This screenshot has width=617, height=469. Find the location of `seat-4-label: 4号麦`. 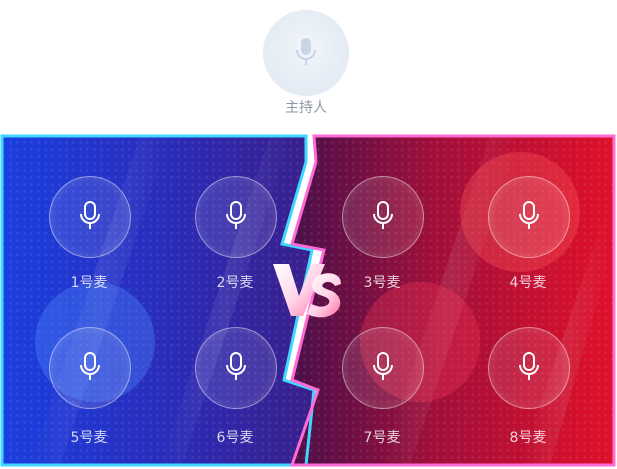

seat-4-label: 4号麦 is located at coordinates (528, 283).